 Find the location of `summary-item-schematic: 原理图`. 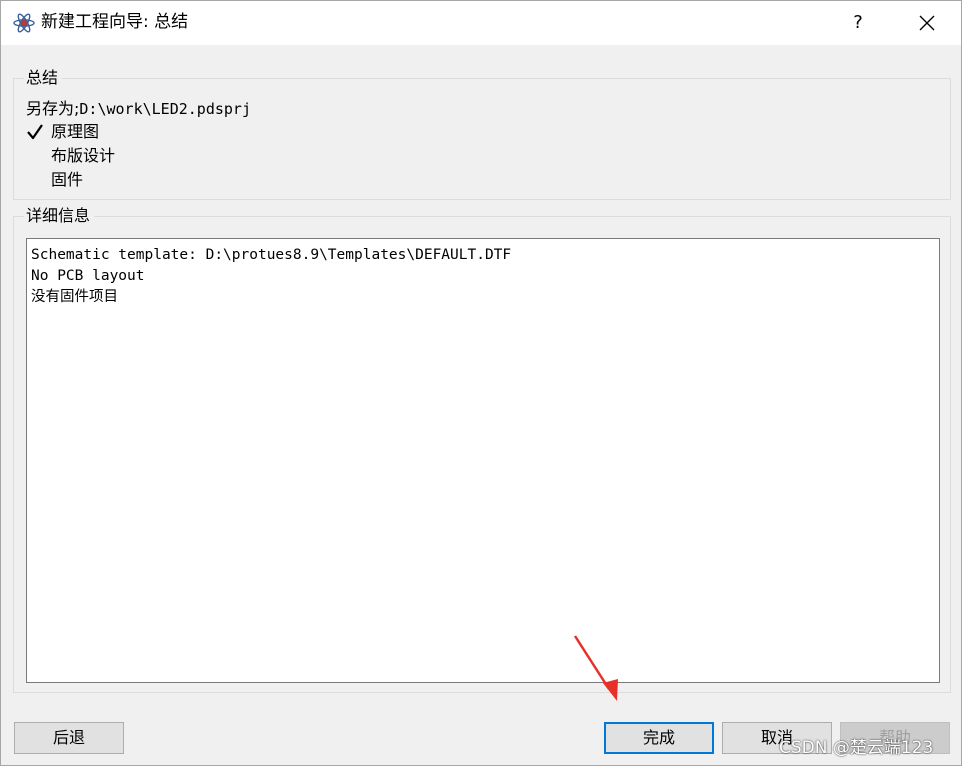

summary-item-schematic: 原理图 is located at coordinates (75, 131).